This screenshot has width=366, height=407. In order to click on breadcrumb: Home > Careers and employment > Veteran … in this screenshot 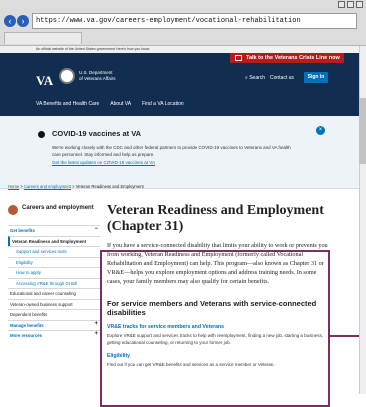, I will do `click(76, 186)`.